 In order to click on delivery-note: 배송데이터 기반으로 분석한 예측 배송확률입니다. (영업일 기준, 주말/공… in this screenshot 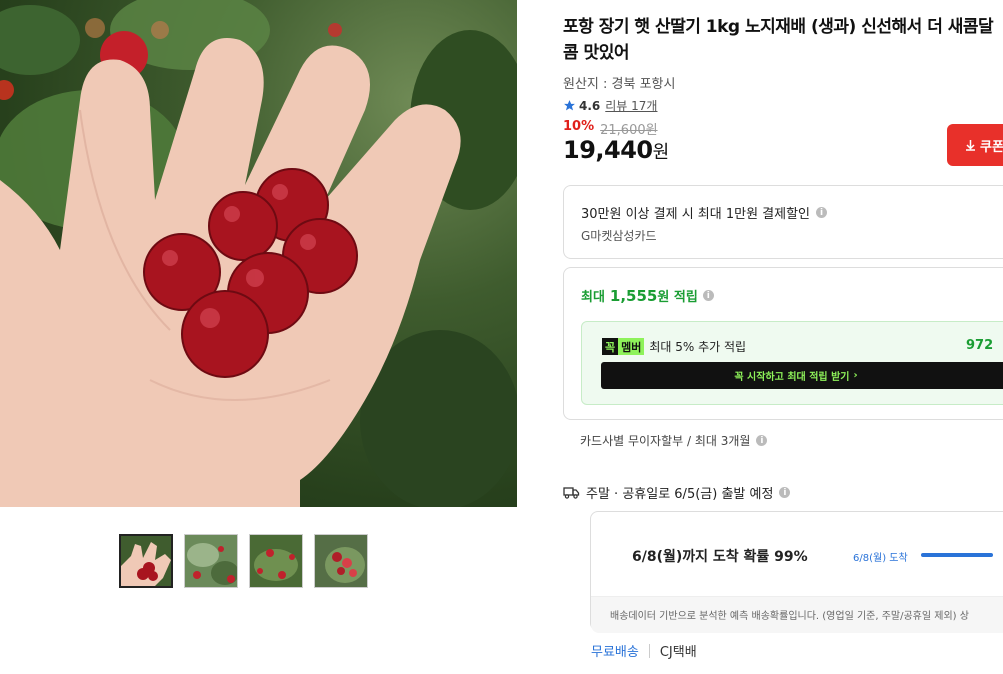, I will do `click(789, 616)`.